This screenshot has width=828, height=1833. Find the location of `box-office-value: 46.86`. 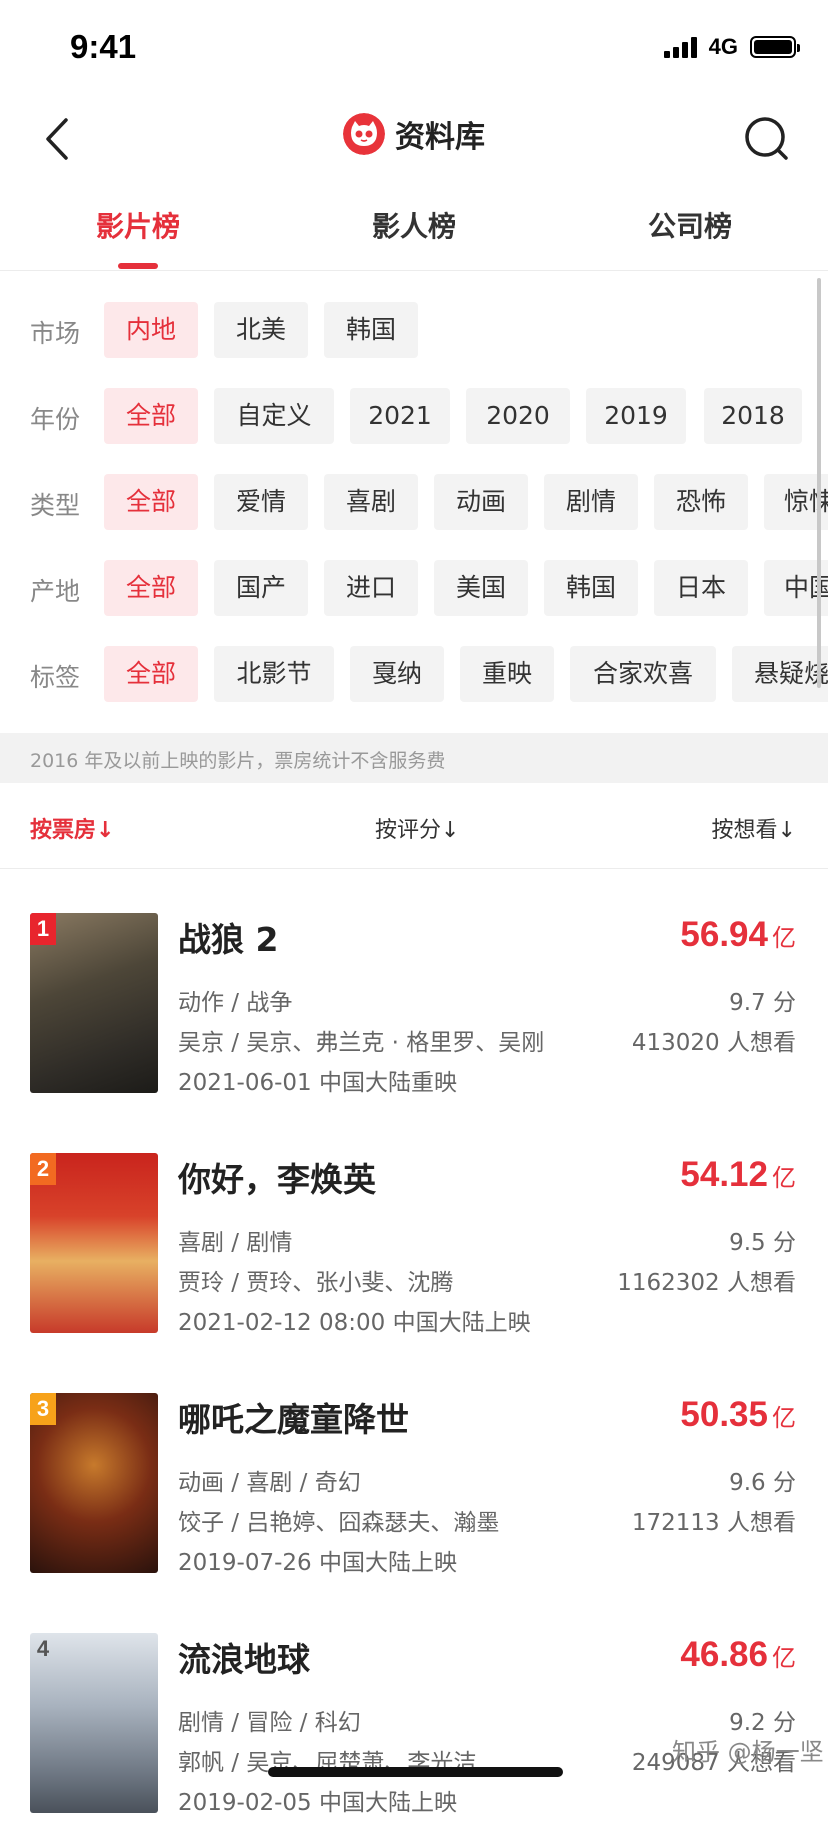

box-office-value: 46.86 is located at coordinates (724, 1654).